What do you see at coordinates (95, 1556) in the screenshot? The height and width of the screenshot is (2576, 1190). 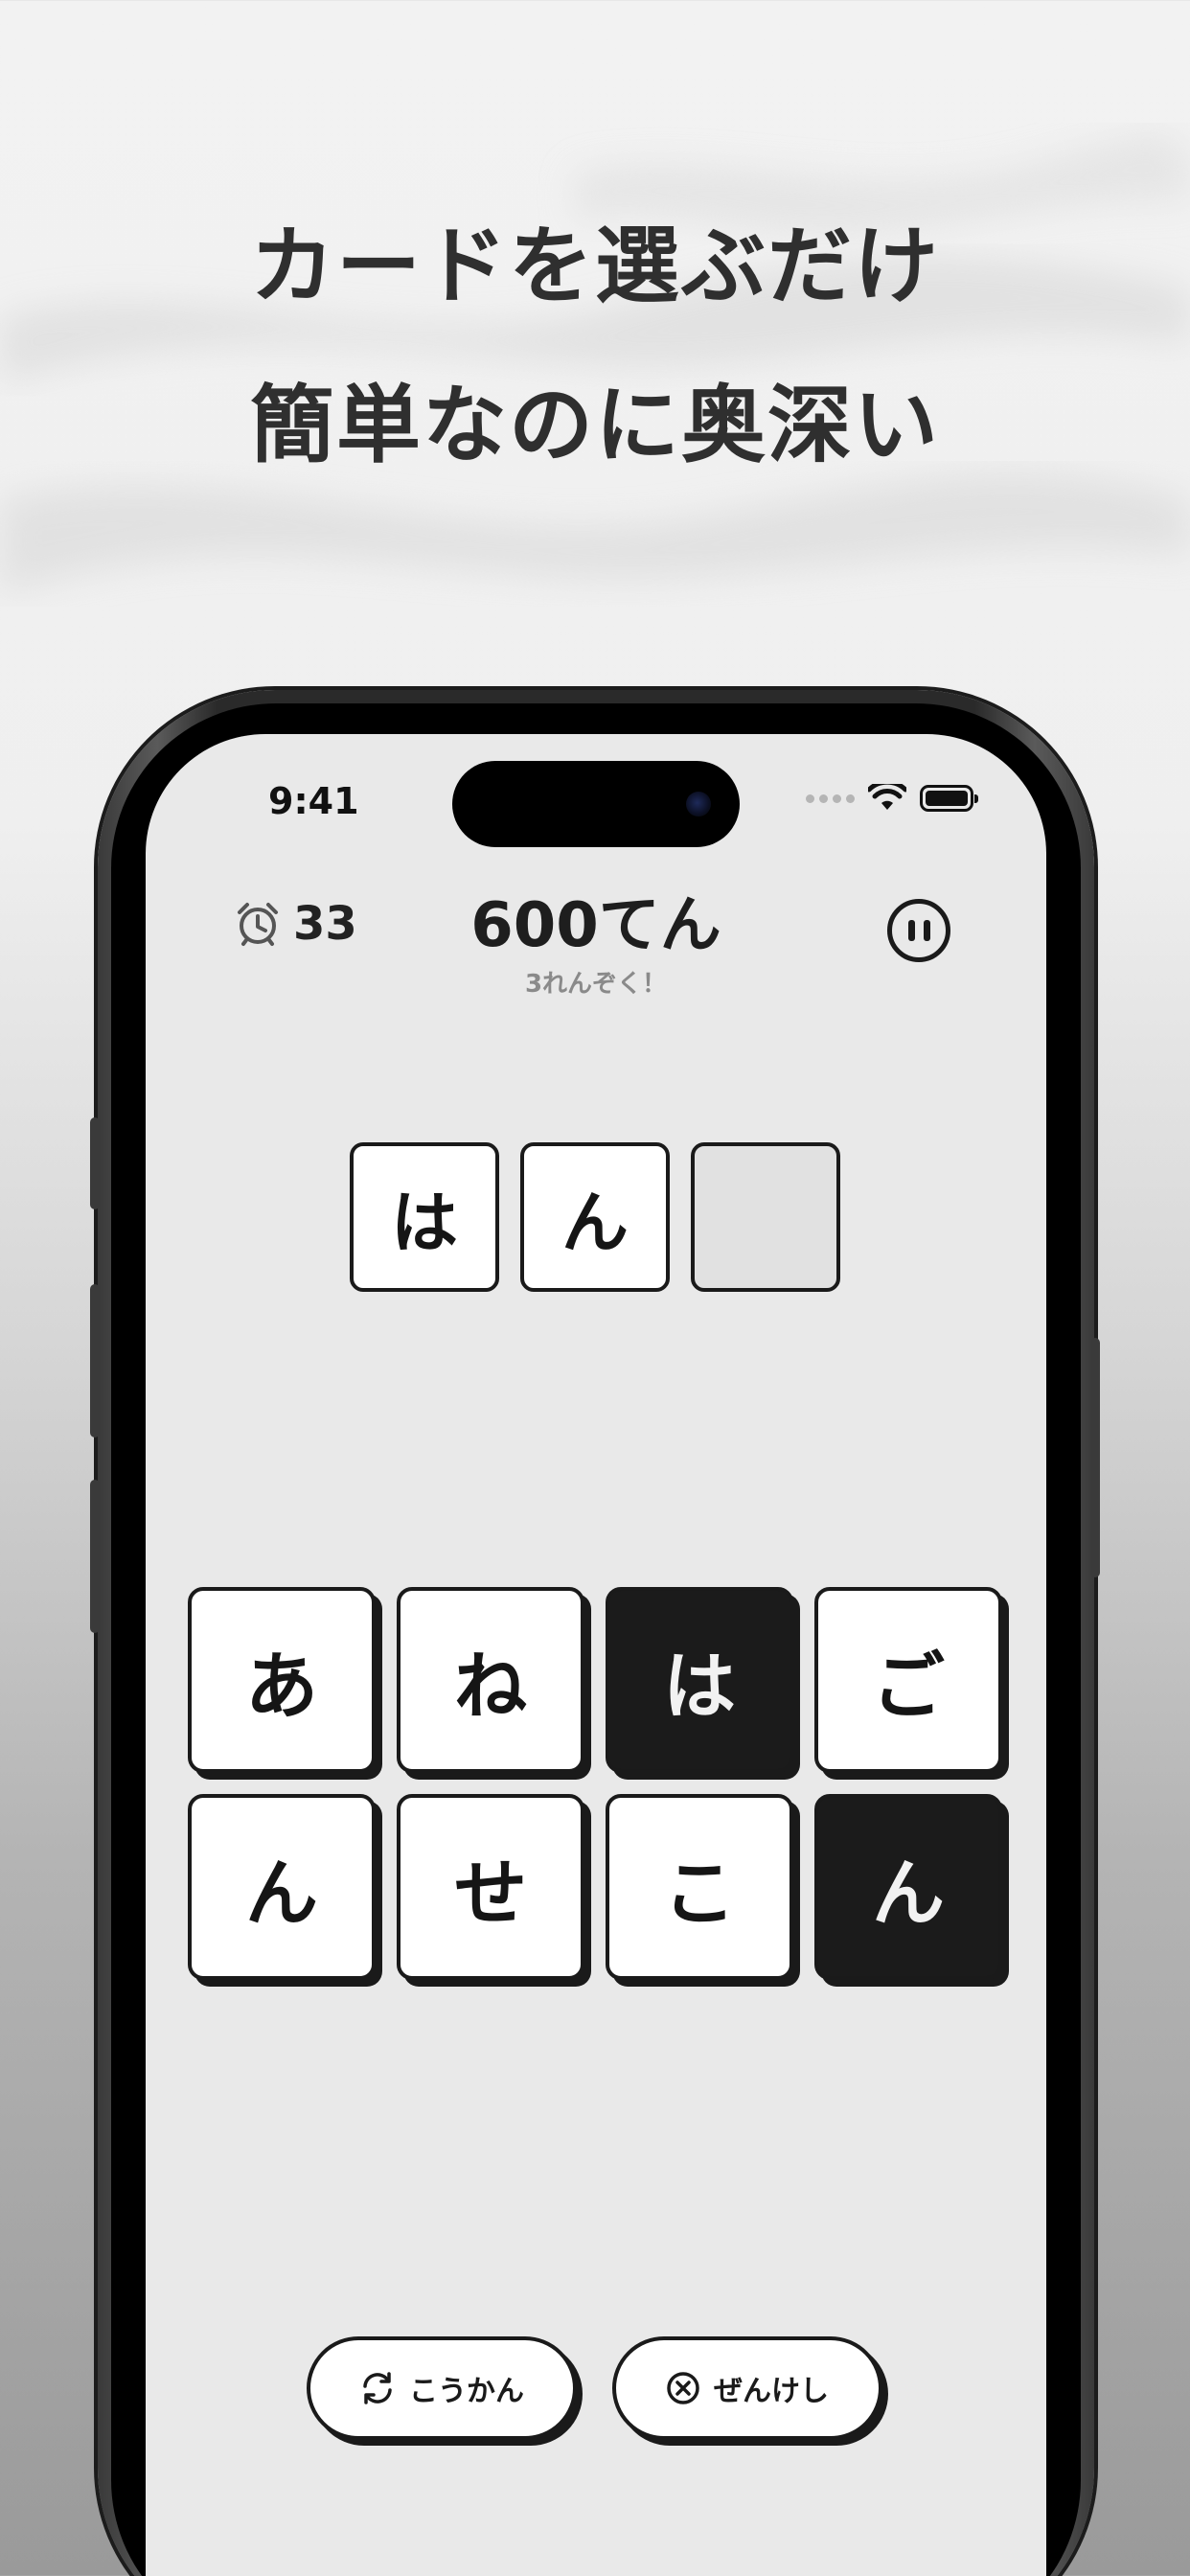 I see `volume-down-button` at bounding box center [95, 1556].